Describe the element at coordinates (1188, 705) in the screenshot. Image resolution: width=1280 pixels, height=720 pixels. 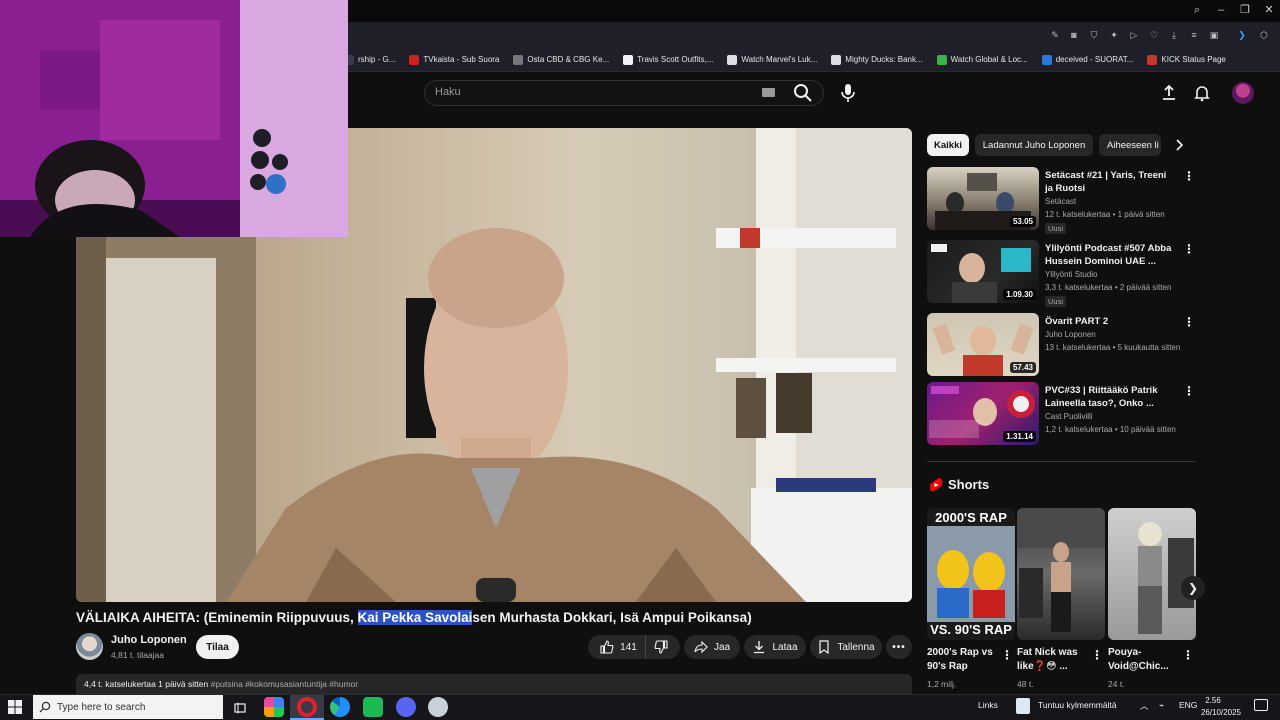
I see `language-indicator: ENG` at that location.